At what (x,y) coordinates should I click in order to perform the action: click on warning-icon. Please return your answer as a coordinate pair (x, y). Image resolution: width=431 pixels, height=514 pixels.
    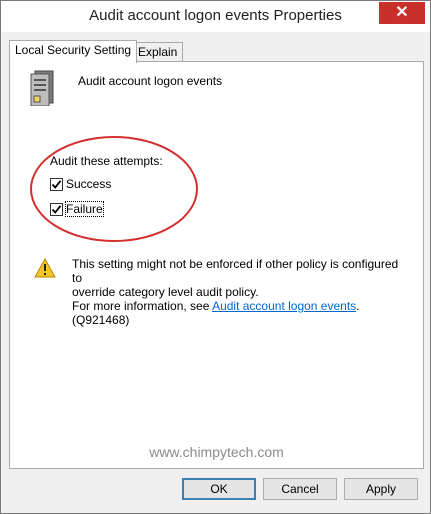
    Looking at the image, I should click on (45, 268).